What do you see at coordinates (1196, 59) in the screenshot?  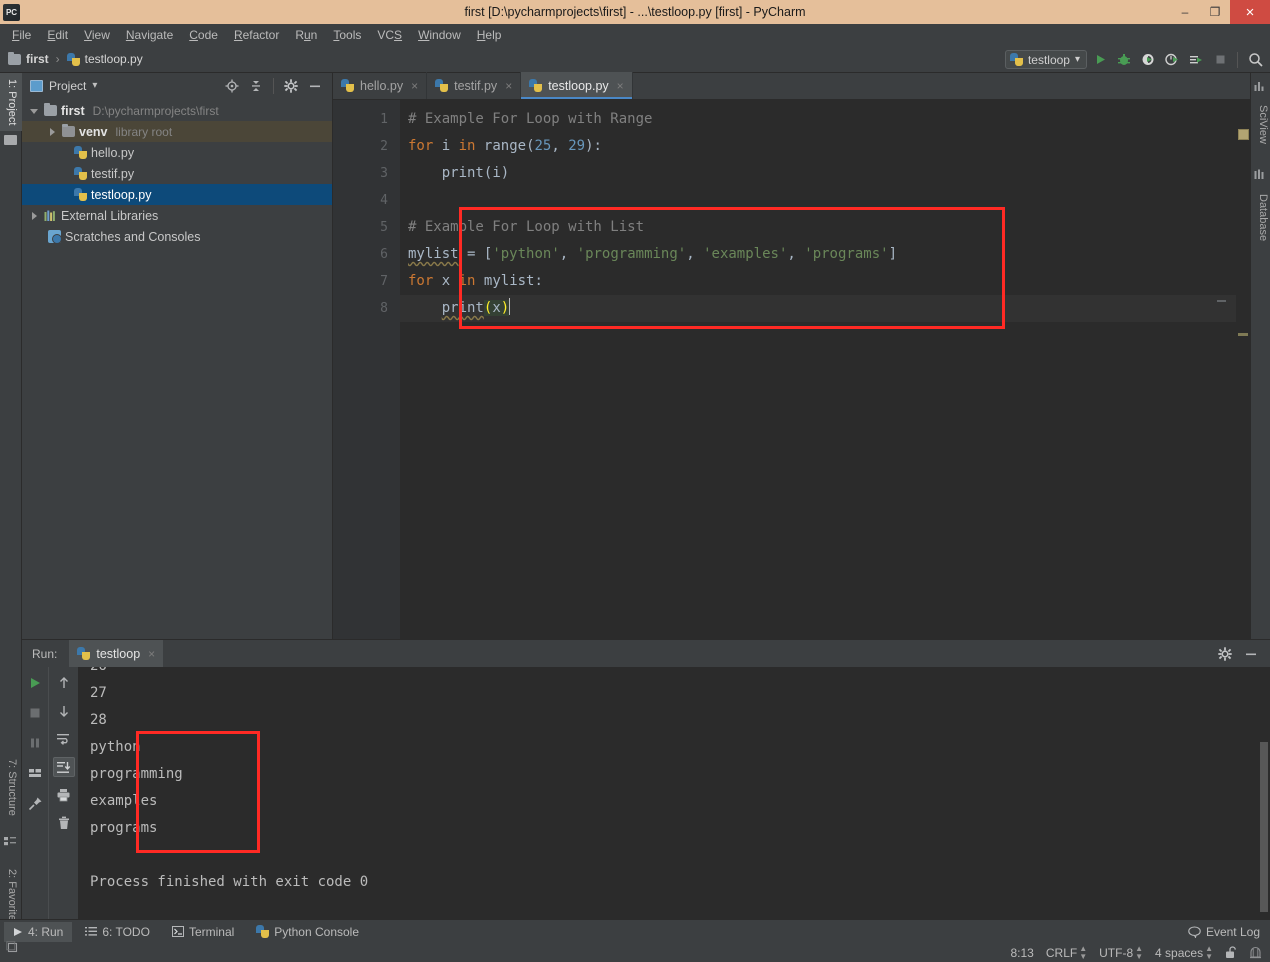 I see `run-with-console-button` at bounding box center [1196, 59].